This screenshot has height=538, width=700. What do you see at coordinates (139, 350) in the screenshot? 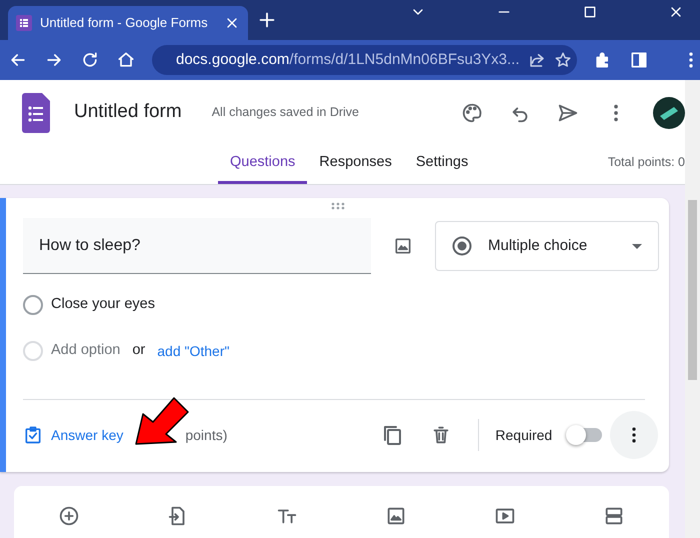
I see `or-text: or` at bounding box center [139, 350].